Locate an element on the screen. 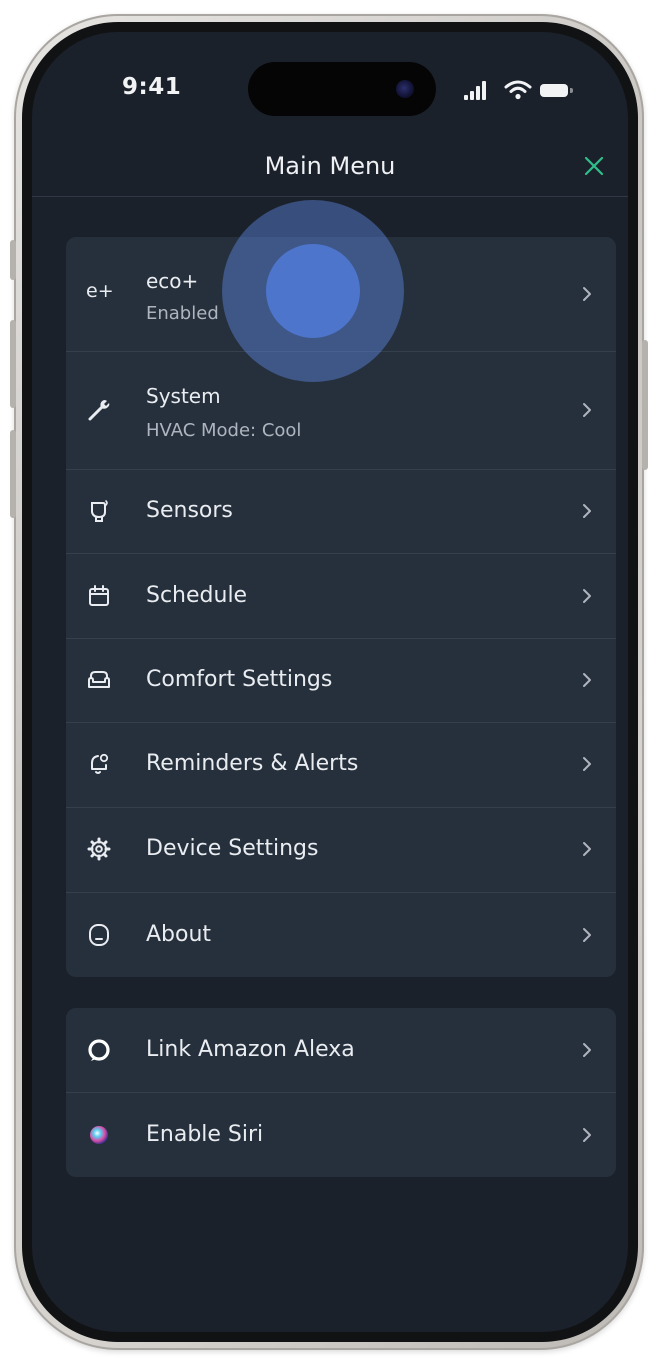  menu-item-link-amazon-alexa: Link Amazon Alexa is located at coordinates (341, 1050).